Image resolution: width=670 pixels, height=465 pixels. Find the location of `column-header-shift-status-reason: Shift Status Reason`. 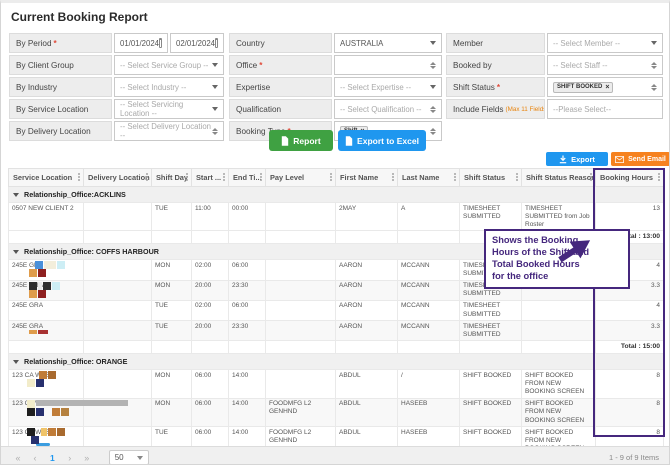

column-header-shift-status-reason: Shift Status Reason is located at coordinates (558, 177).